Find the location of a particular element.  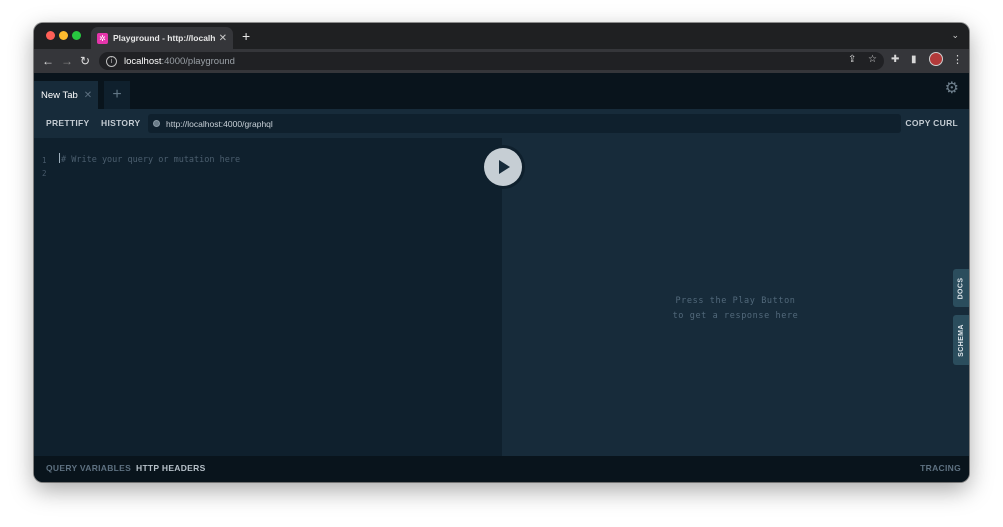

star-icon: ☆ is located at coordinates (872, 60).